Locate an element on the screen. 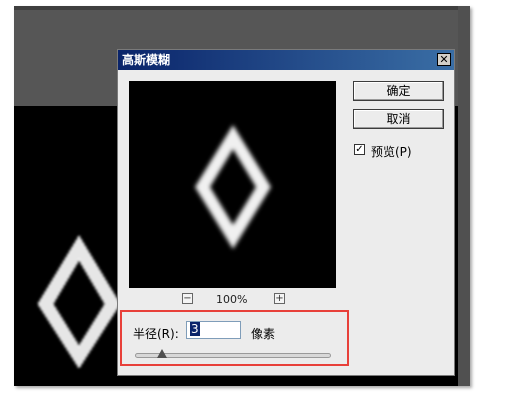  radius-input: 3 is located at coordinates (213, 330).